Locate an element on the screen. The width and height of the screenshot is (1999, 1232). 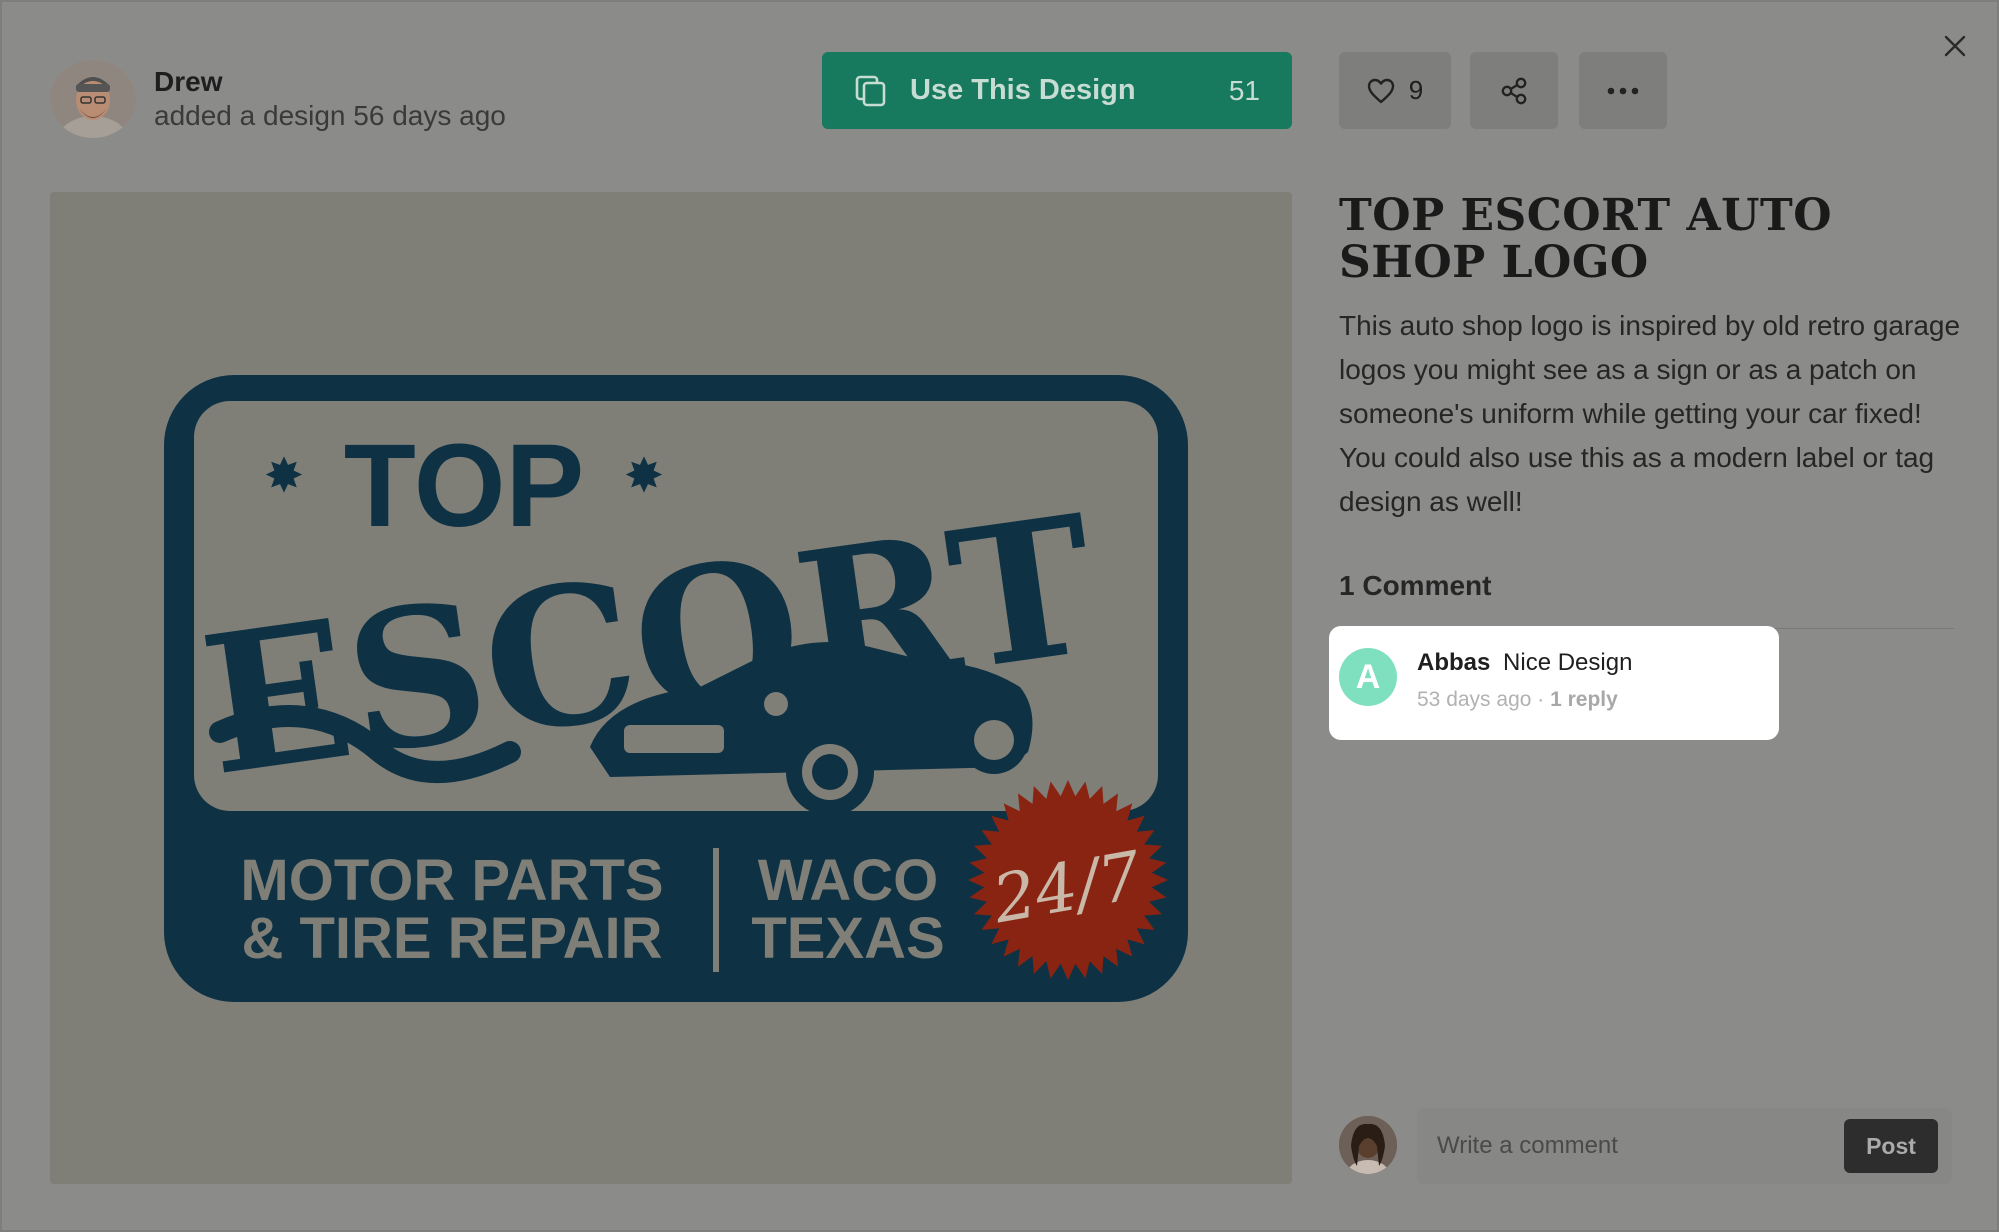
copy-icon is located at coordinates (870, 90).